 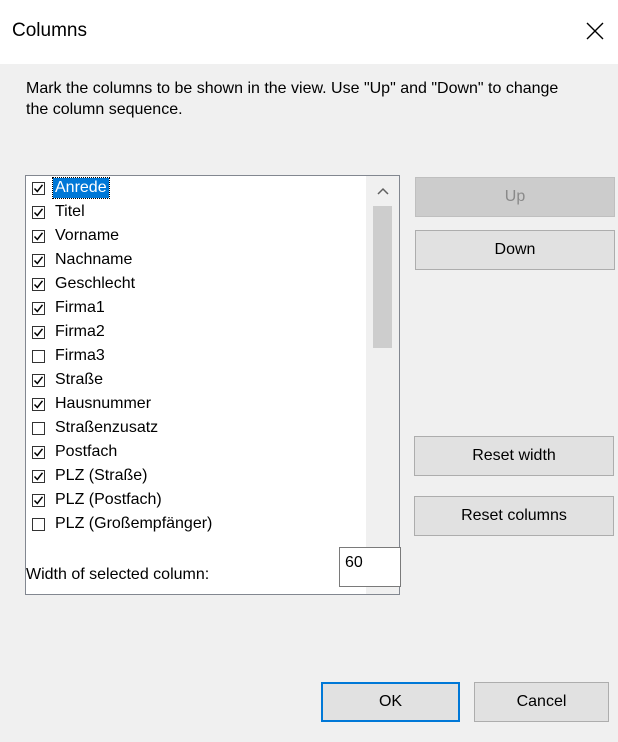 I want to click on chevron-up-icon, so click(x=382, y=191).